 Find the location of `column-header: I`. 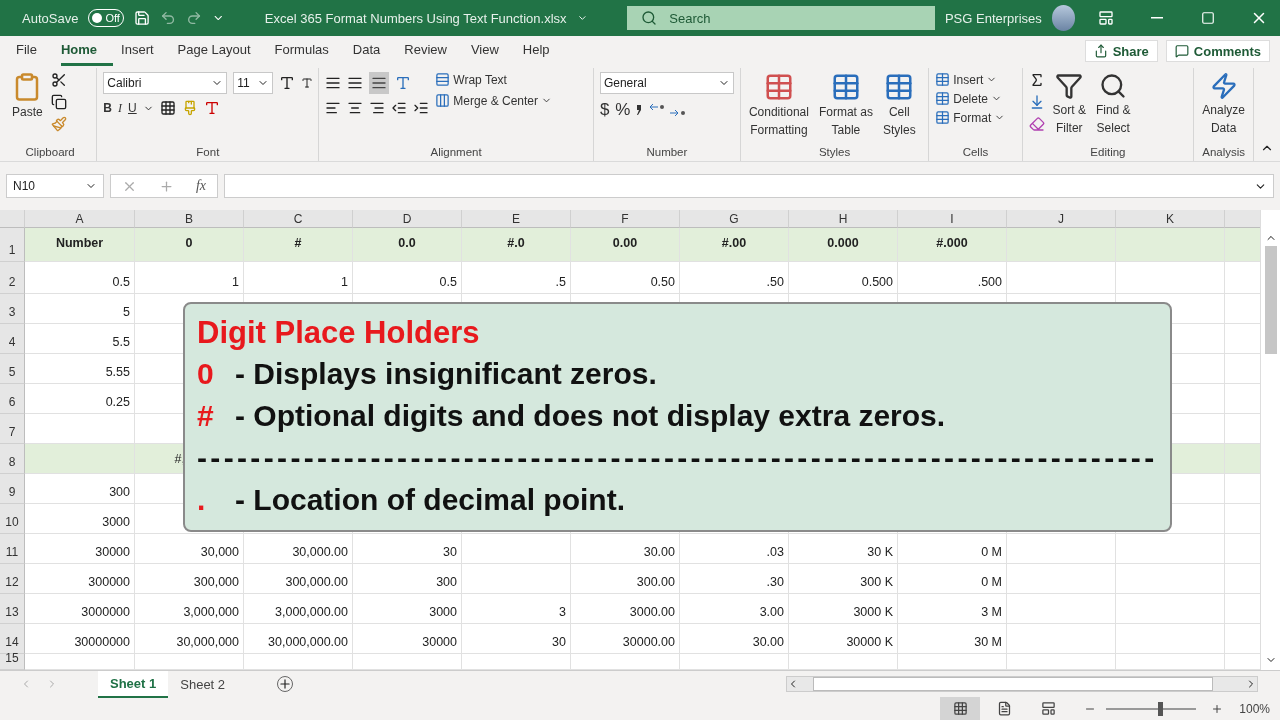

column-header: I is located at coordinates (952, 219).